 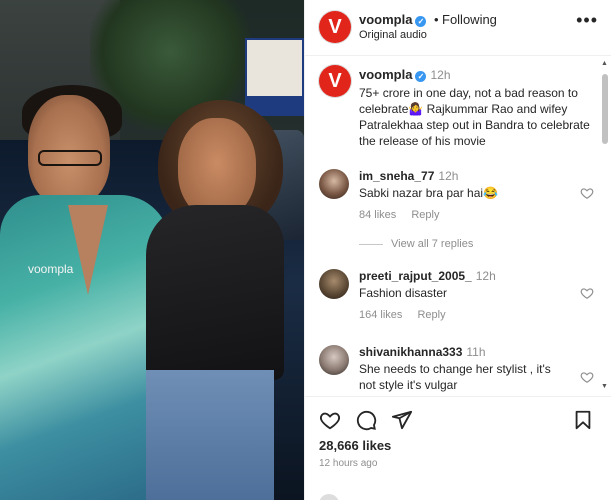 What do you see at coordinates (469, 19) in the screenshot?
I see `following-button: Following` at bounding box center [469, 19].